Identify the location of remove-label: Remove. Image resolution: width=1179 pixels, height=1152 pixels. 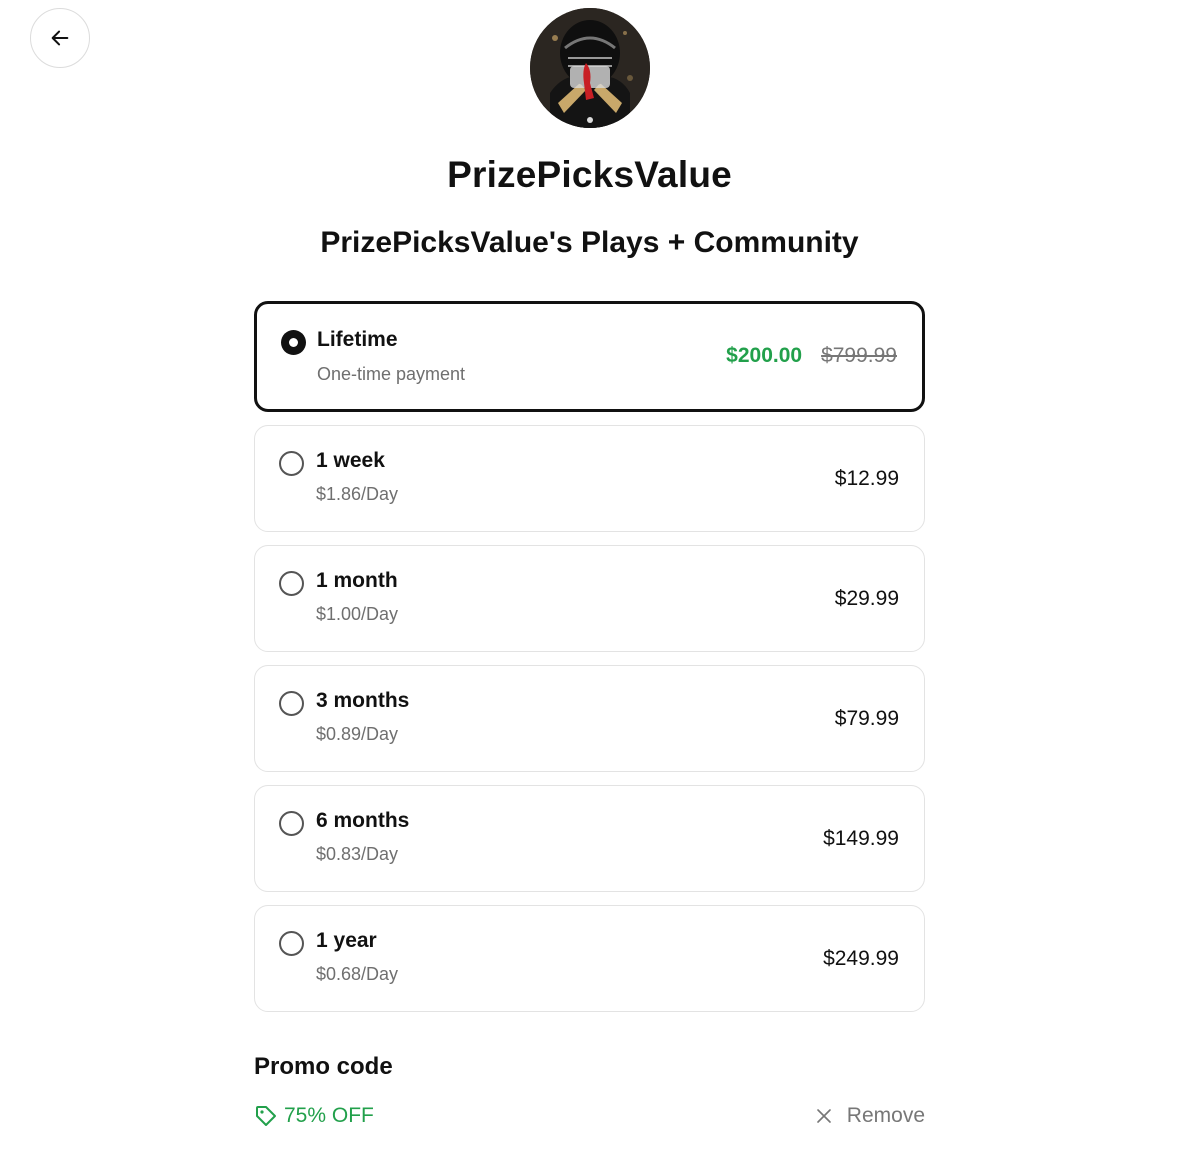
(885, 1115).